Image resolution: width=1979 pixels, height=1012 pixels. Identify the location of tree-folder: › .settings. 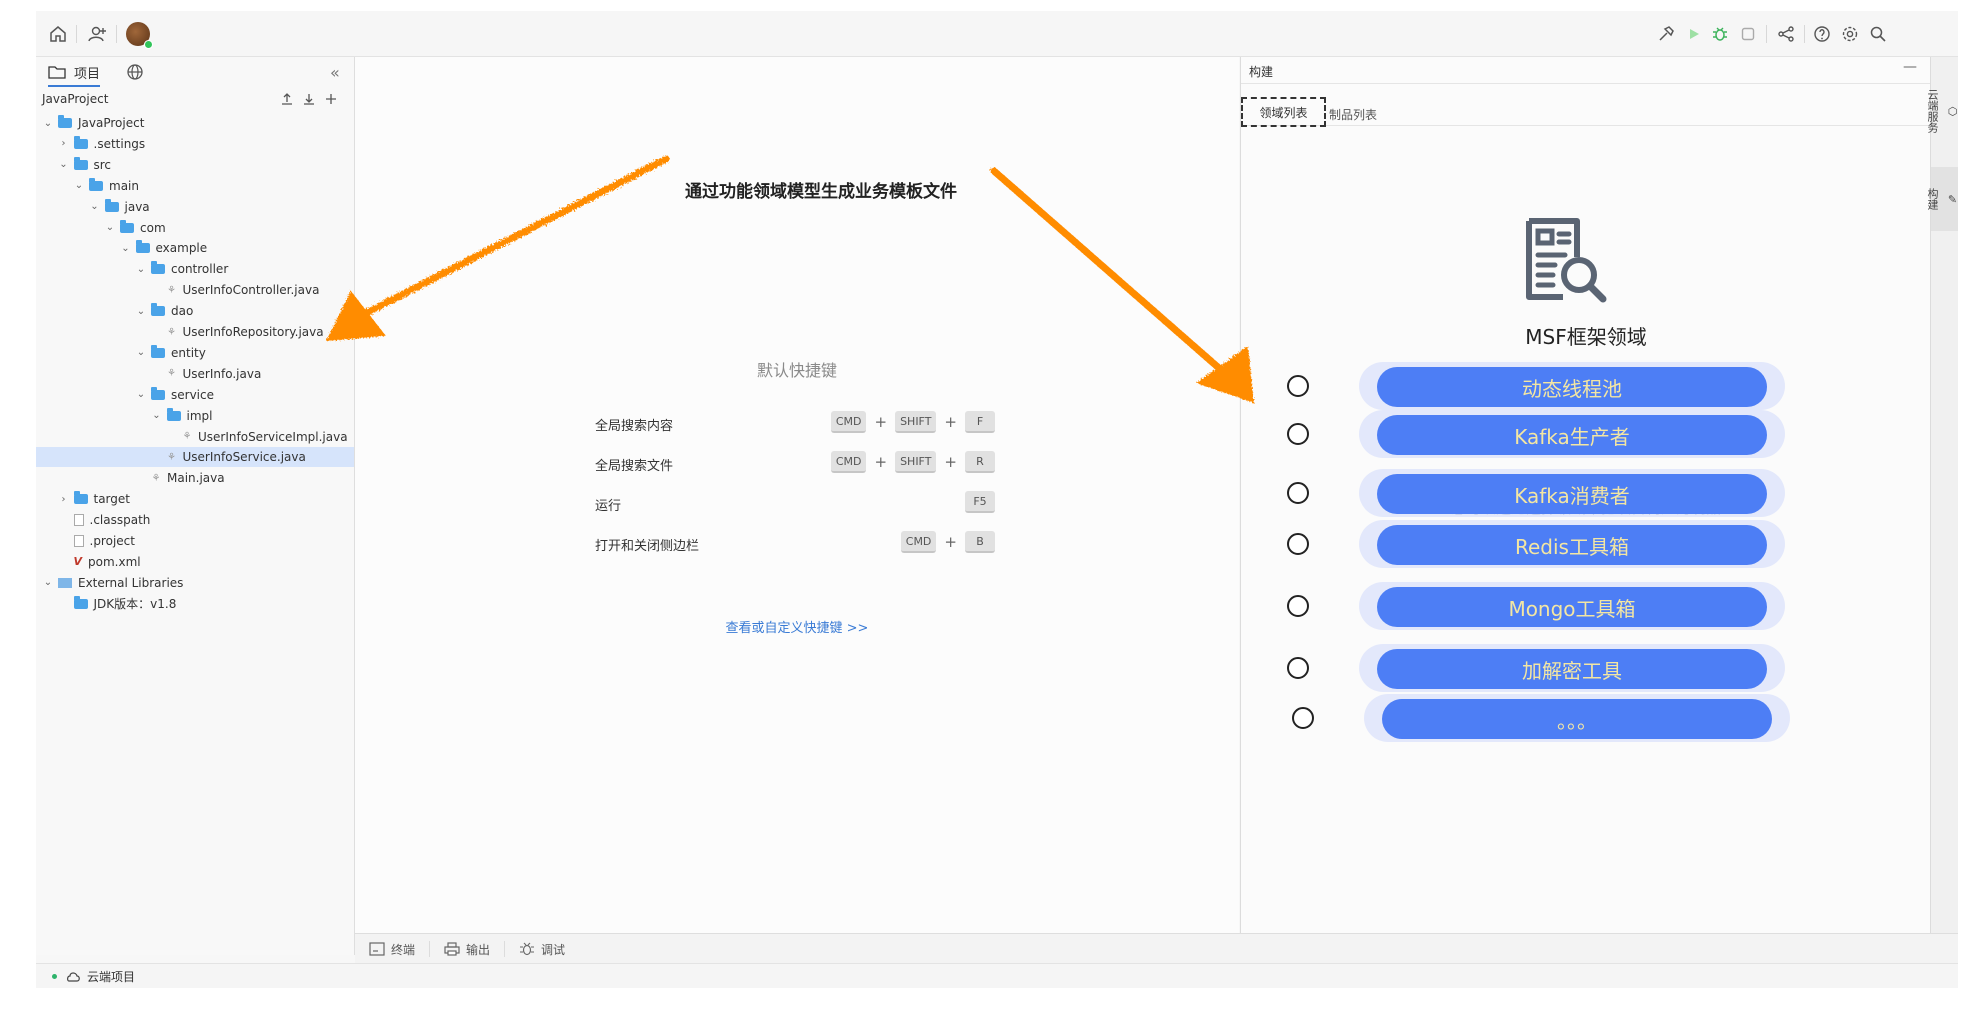
(195, 144).